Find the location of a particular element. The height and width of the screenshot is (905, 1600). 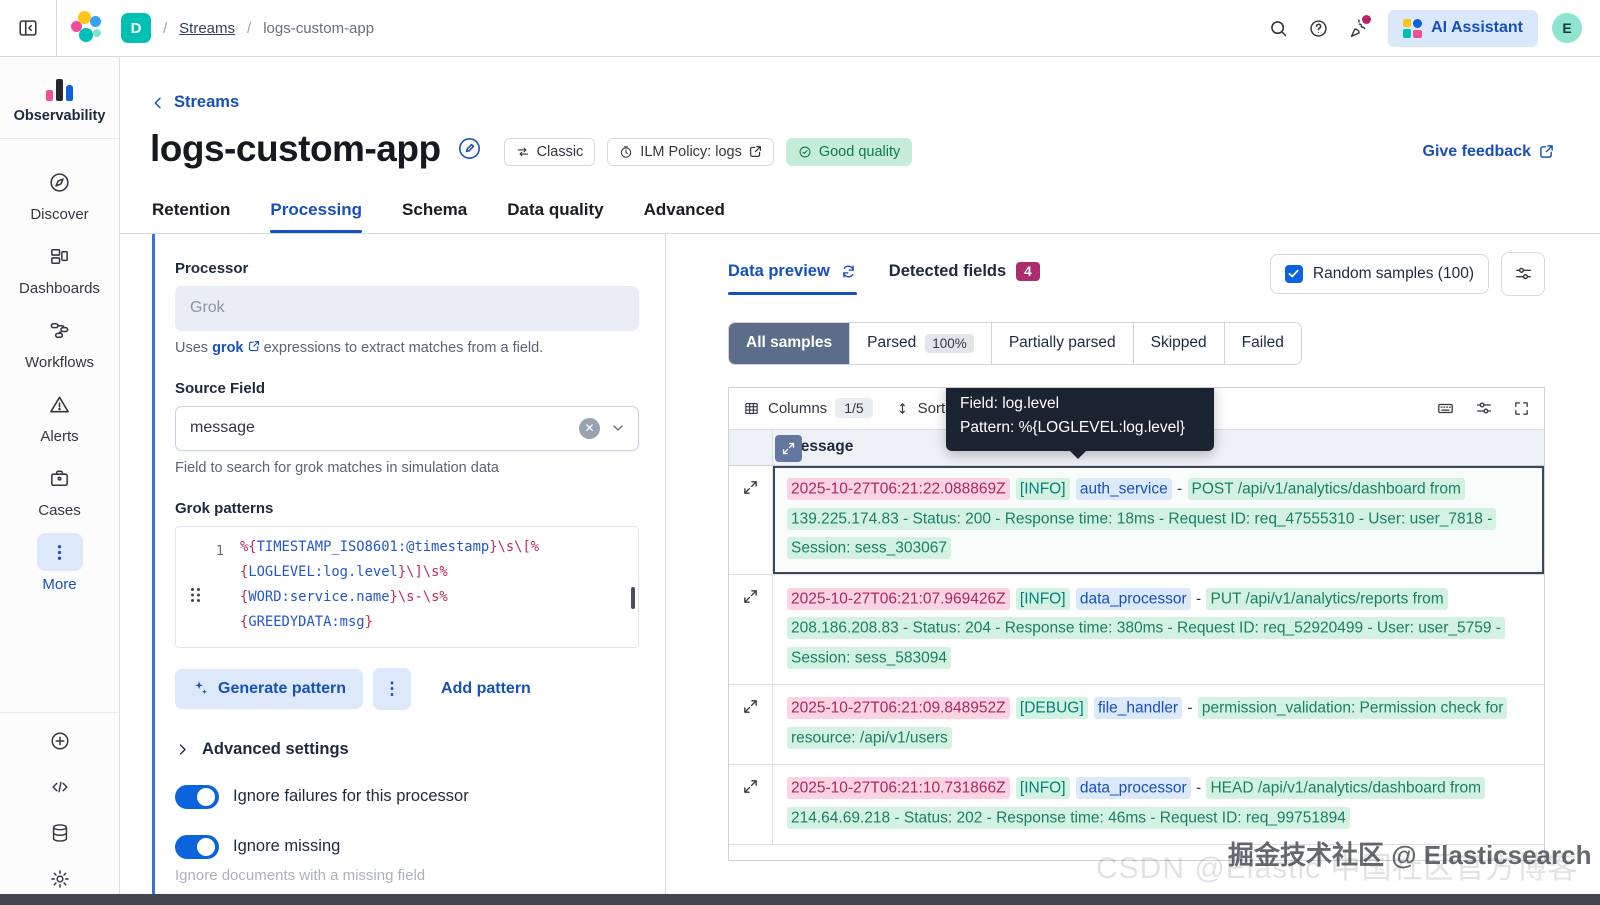

columns-count-badge: 1/5 is located at coordinates (854, 408).